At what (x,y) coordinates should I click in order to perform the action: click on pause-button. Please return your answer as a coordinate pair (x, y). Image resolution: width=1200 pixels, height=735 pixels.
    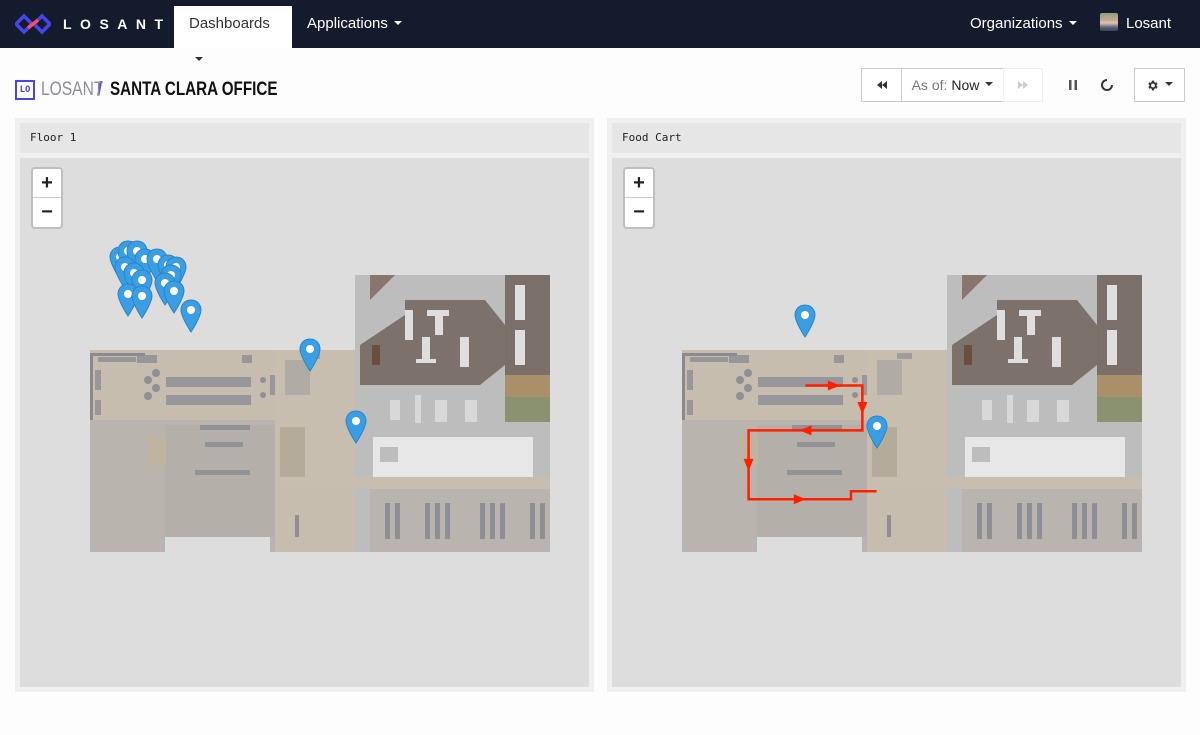
    Looking at the image, I should click on (1073, 85).